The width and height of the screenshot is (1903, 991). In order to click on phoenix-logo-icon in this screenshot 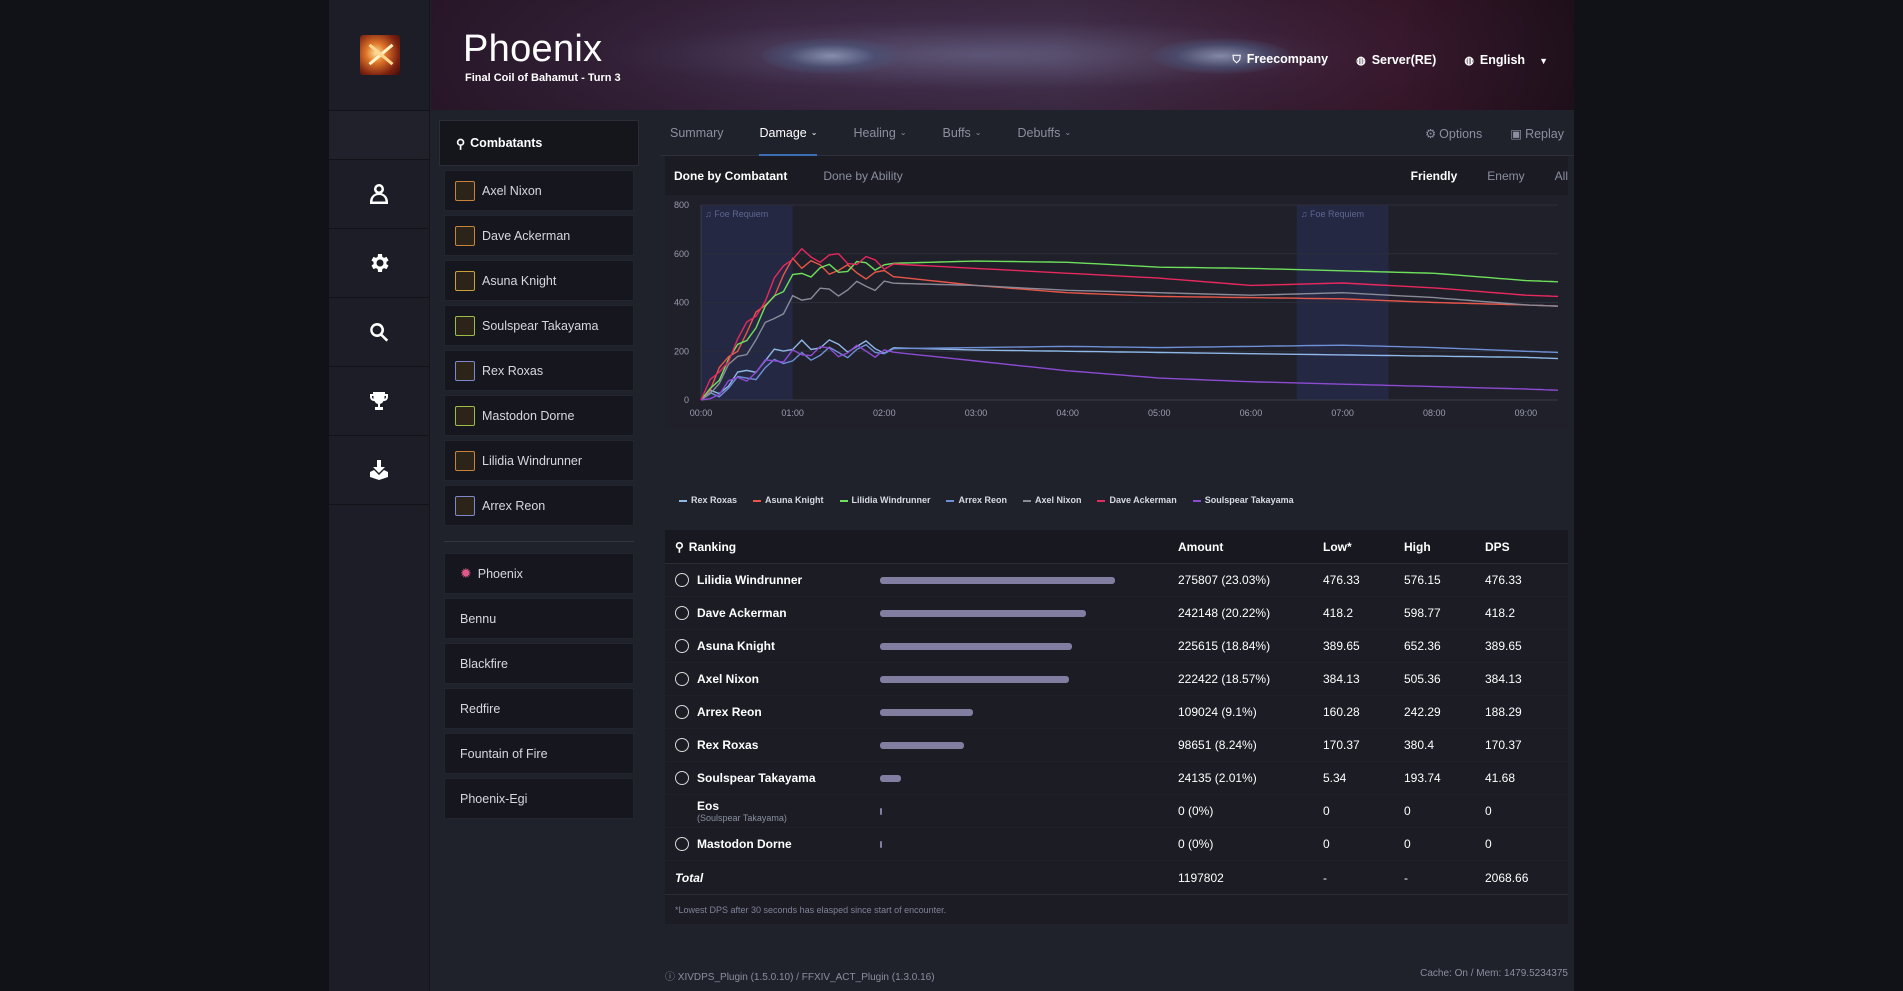, I will do `click(379, 55)`.